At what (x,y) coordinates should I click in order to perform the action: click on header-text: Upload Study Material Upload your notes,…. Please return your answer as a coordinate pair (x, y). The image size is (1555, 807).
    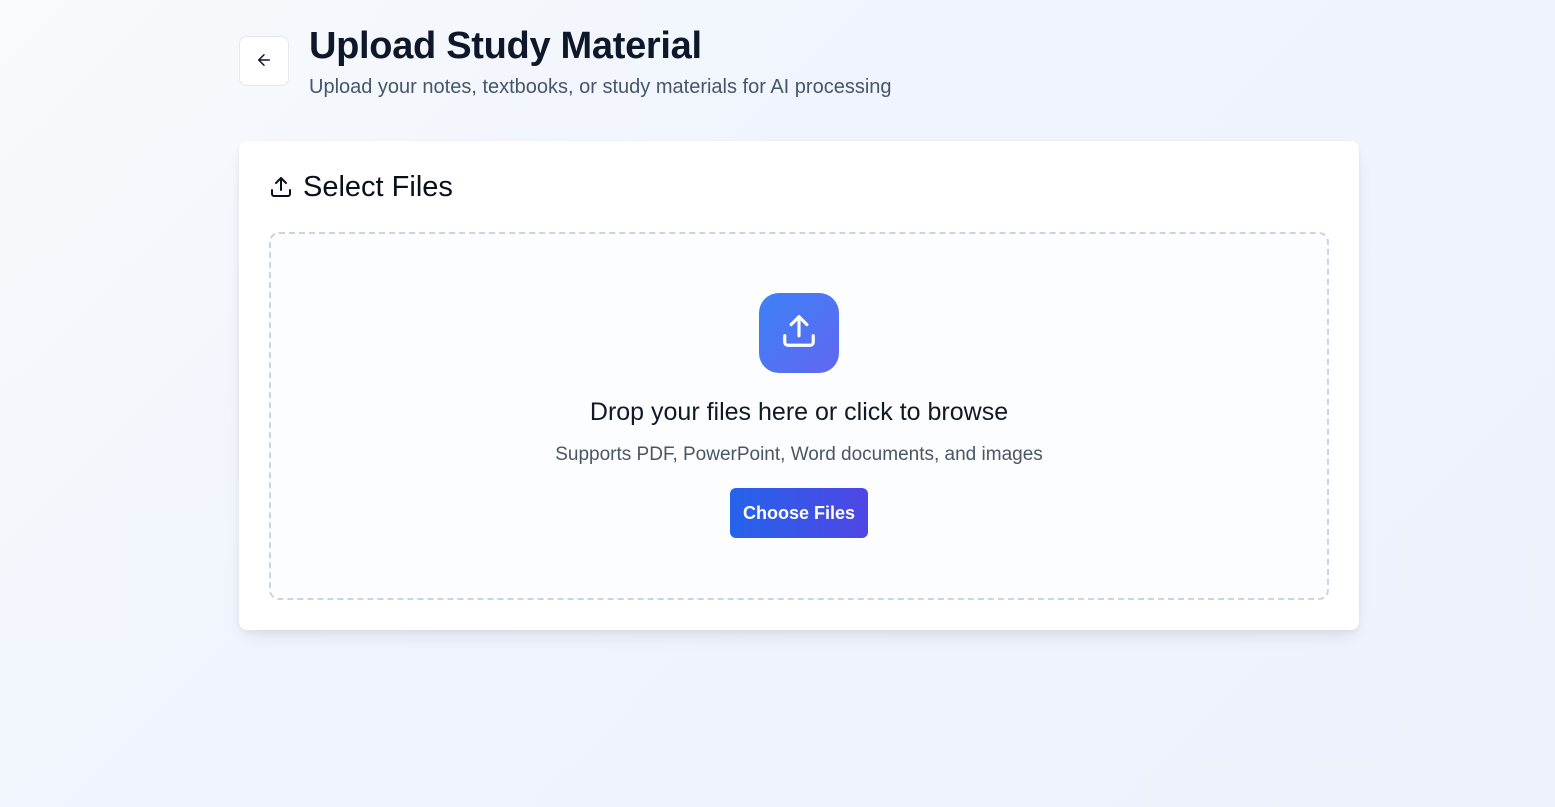
    Looking at the image, I should click on (600, 62).